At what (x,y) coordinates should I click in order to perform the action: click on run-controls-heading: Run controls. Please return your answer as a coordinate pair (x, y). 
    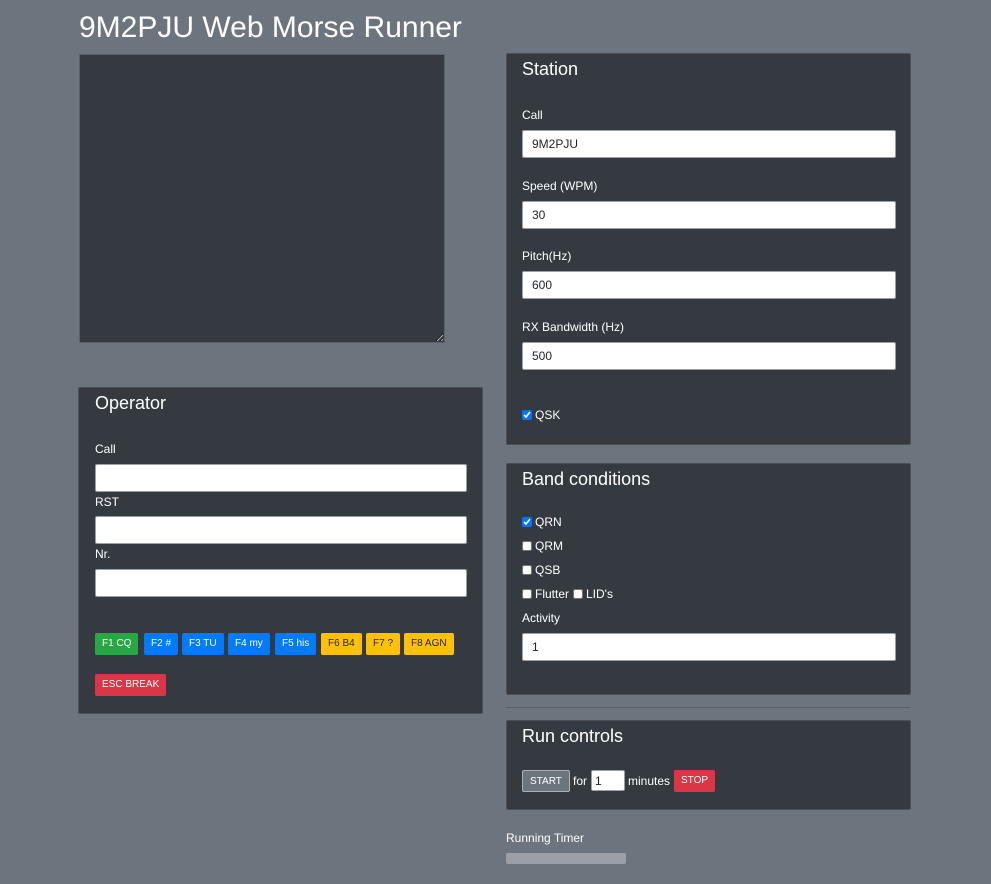
    Looking at the image, I should click on (573, 736).